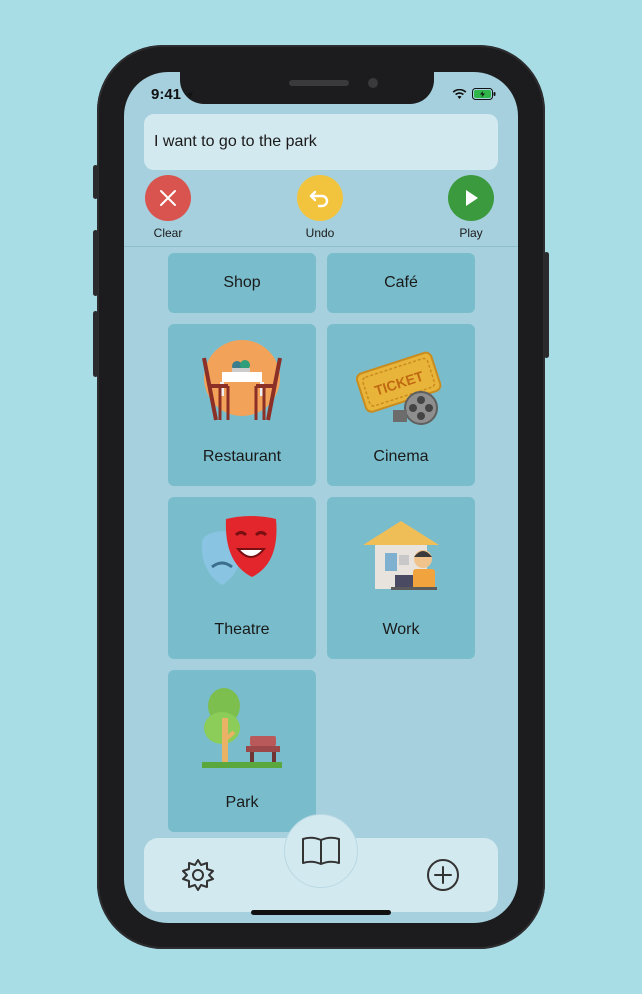  What do you see at coordinates (95, 263) in the screenshot?
I see `volume-up-button` at bounding box center [95, 263].